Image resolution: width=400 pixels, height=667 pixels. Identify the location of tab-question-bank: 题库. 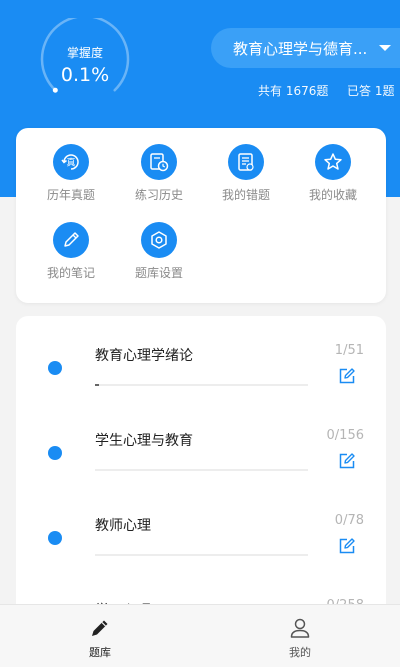
(100, 636).